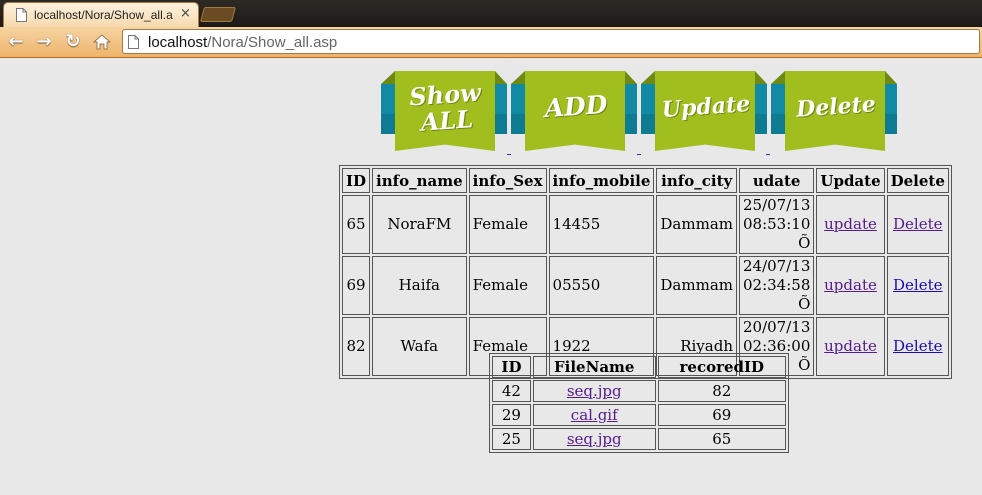 Image resolution: width=982 pixels, height=495 pixels. I want to click on address-bar: localhost/Nora/Show_all.asp, so click(551, 41).